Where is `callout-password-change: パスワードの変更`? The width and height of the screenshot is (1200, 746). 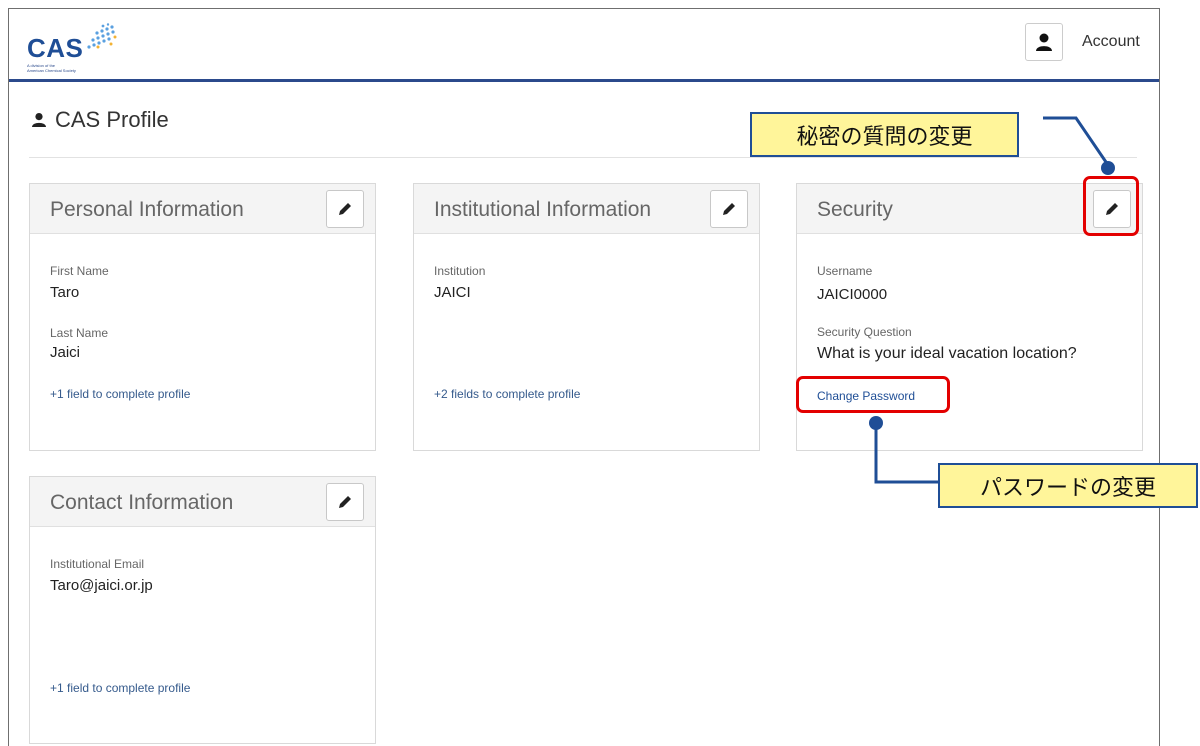 callout-password-change: パスワードの変更 is located at coordinates (1068, 485).